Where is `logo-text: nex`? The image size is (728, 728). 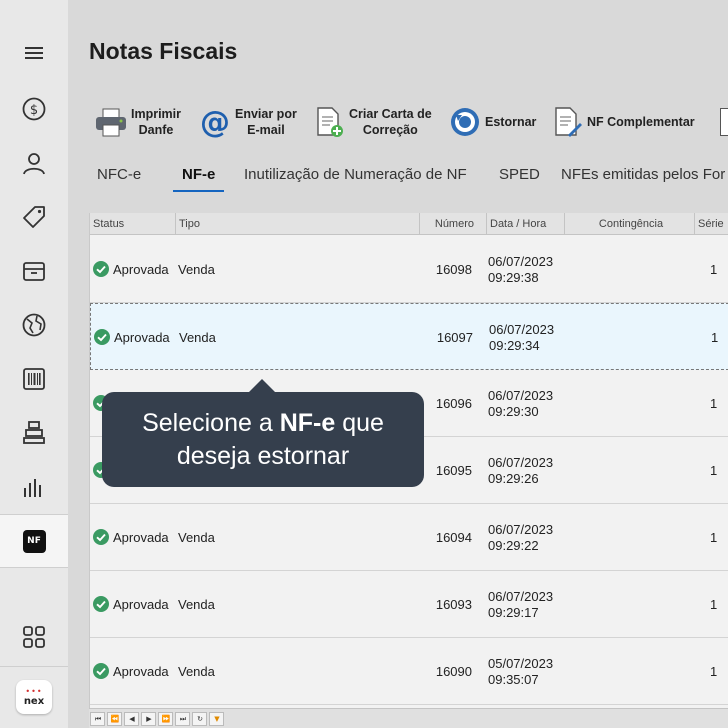 logo-text: nex is located at coordinates (34, 701).